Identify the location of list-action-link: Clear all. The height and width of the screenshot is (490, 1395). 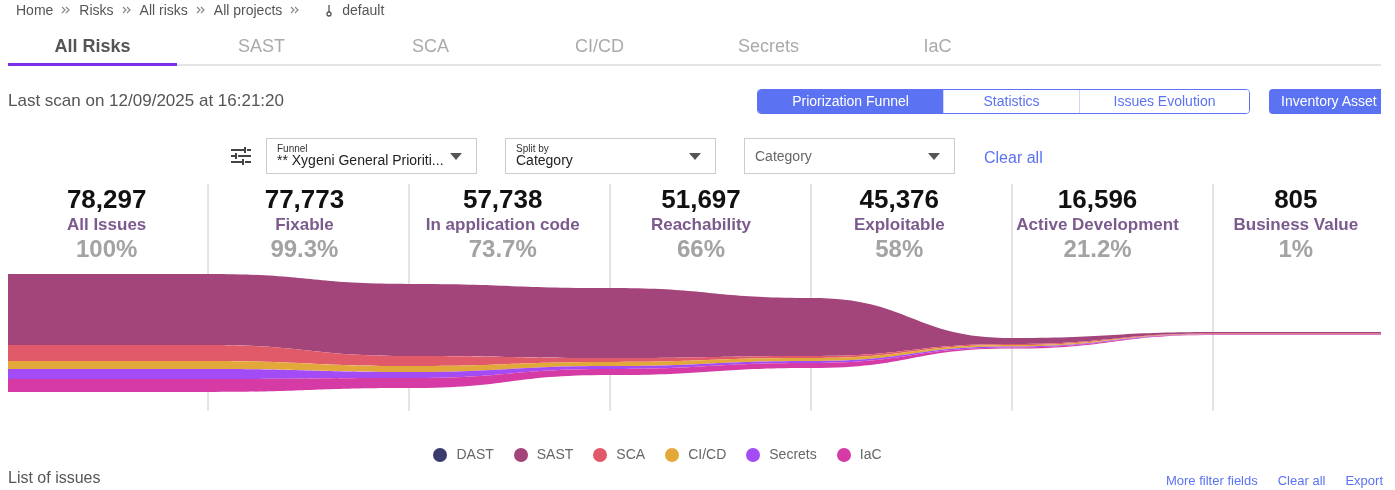
(1301, 480).